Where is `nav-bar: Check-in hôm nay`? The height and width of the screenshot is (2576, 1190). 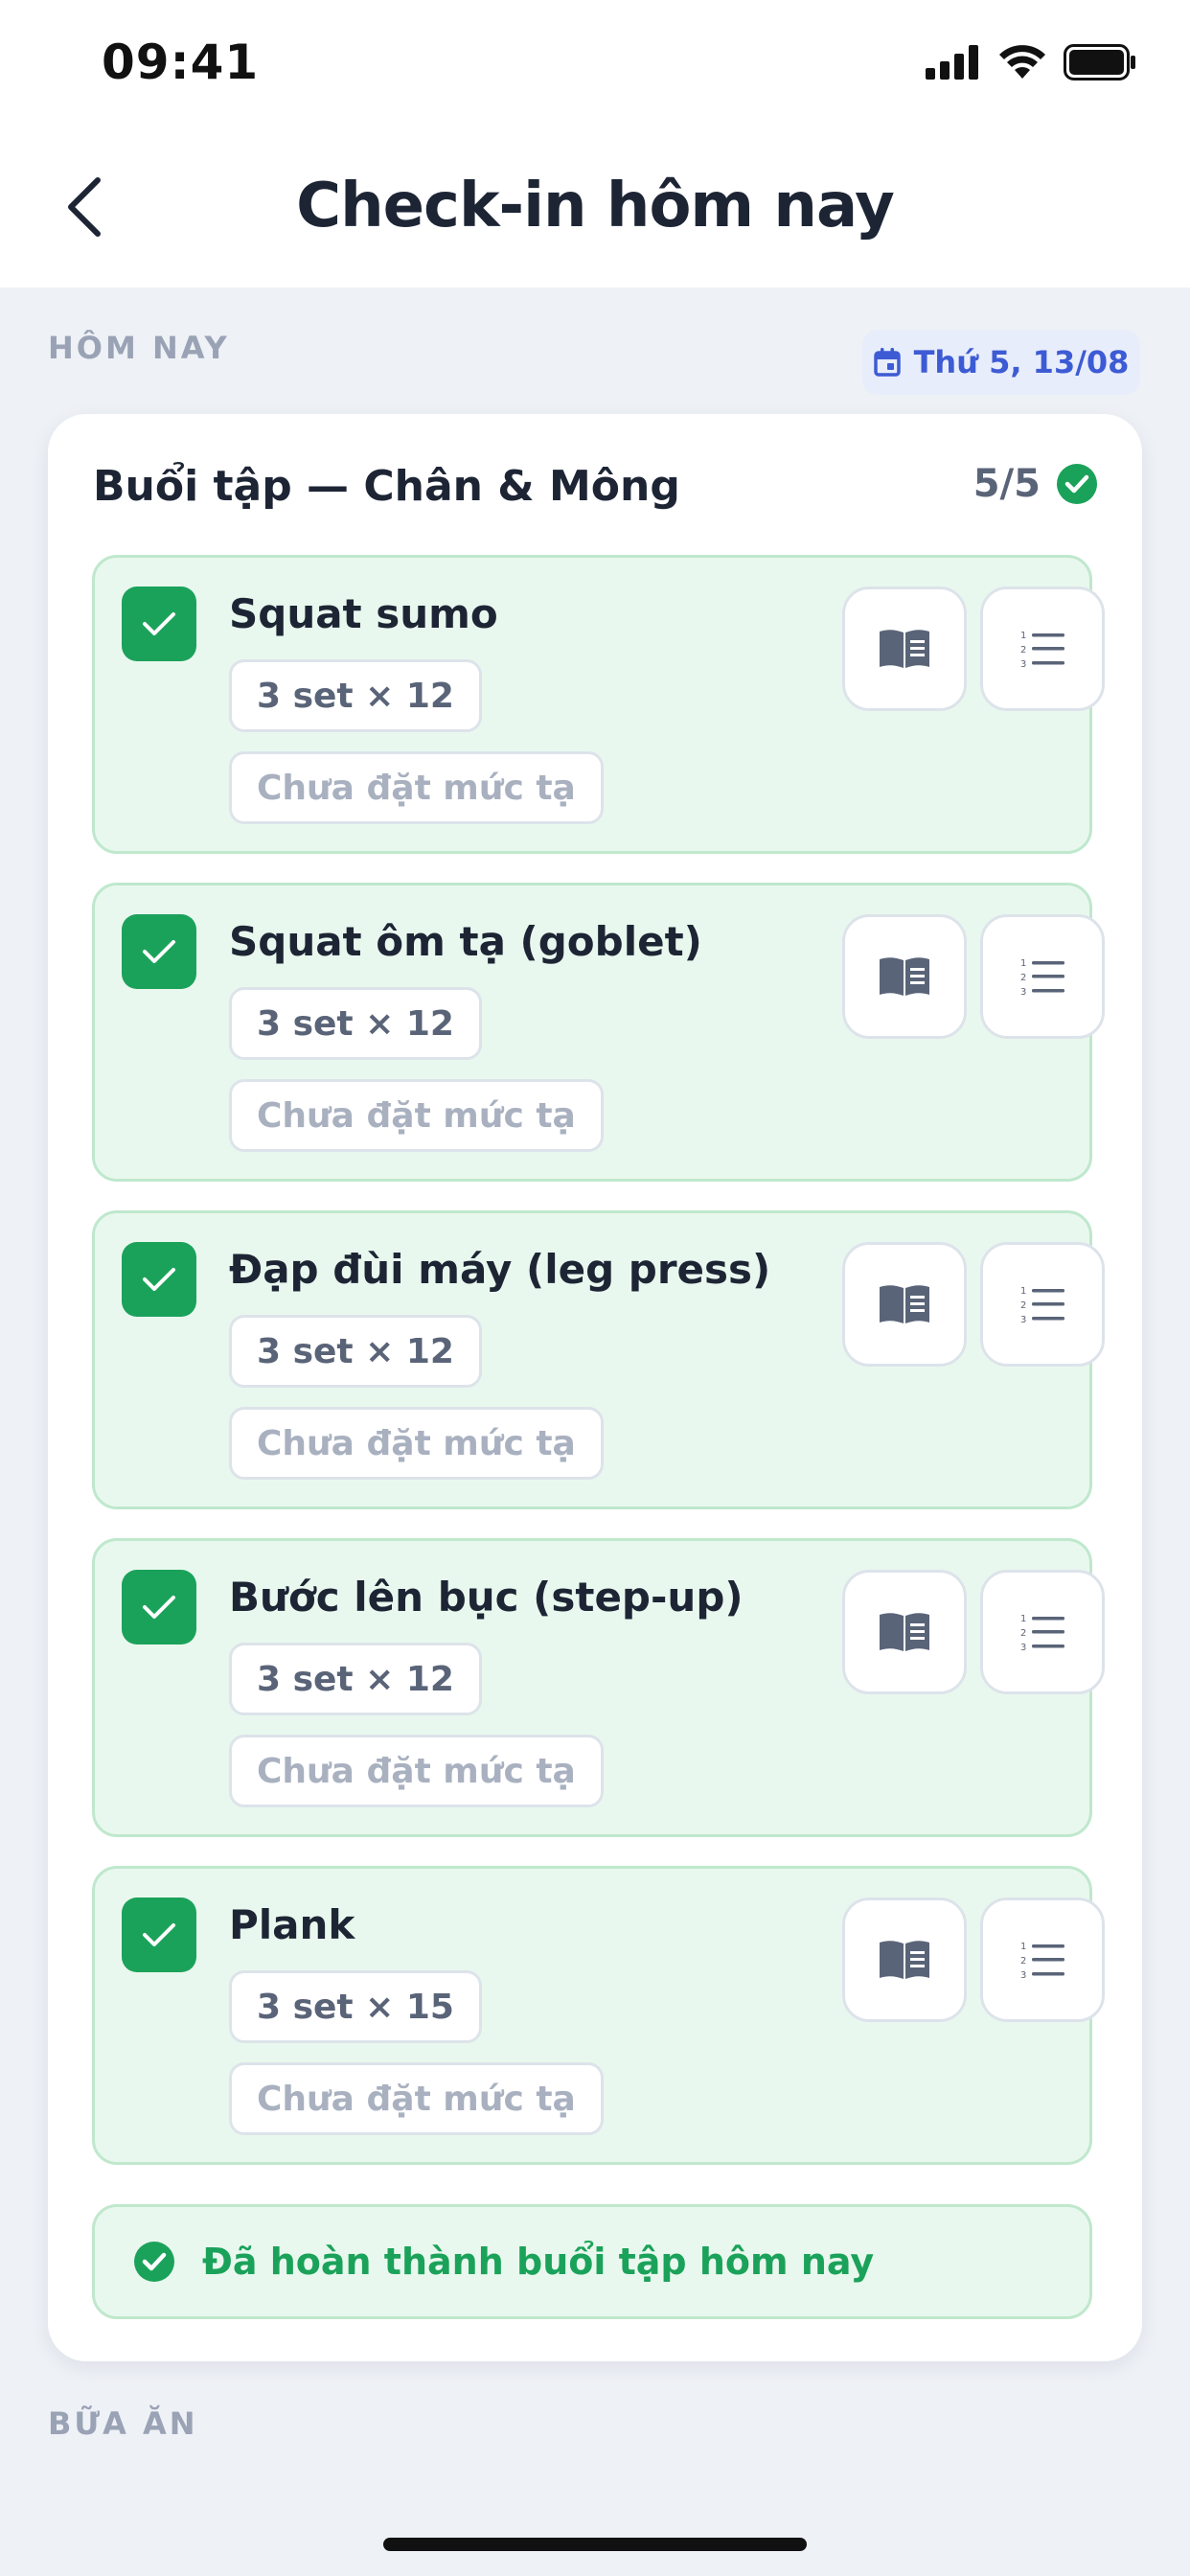
nav-bar: Check-in hôm nay is located at coordinates (595, 207).